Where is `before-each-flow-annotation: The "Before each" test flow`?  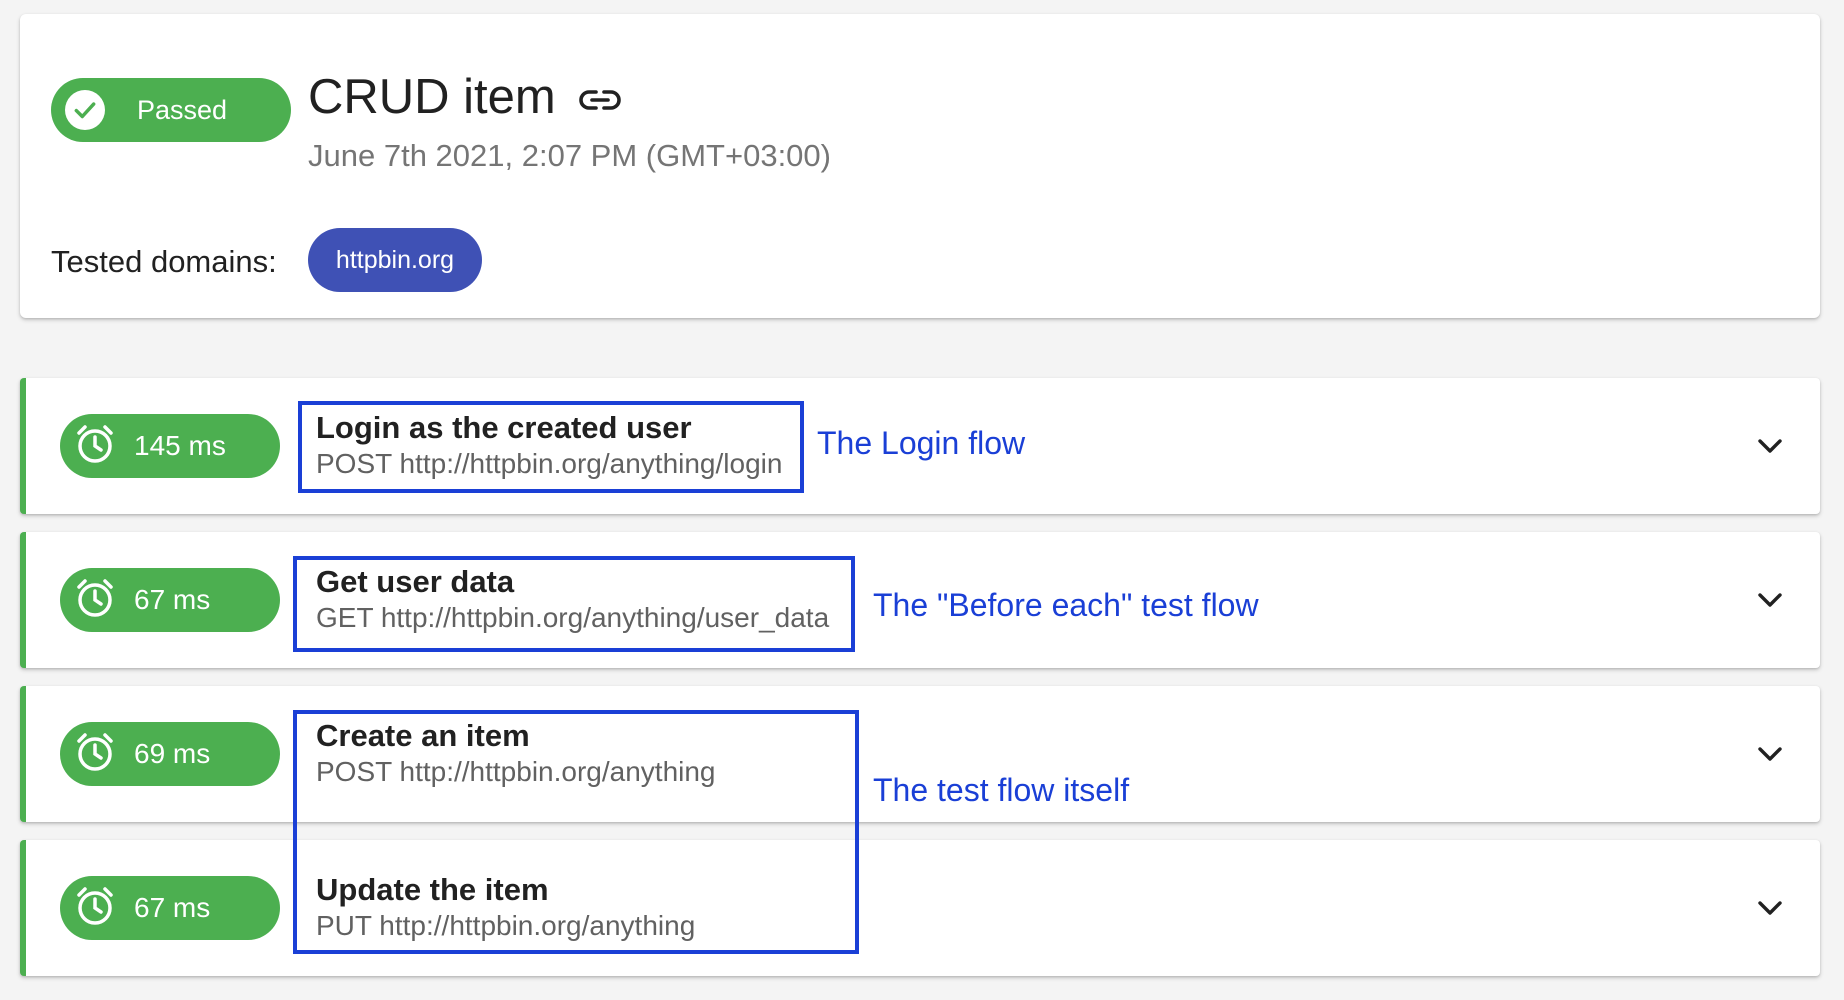 before-each-flow-annotation: The "Before each" test flow is located at coordinates (1066, 605).